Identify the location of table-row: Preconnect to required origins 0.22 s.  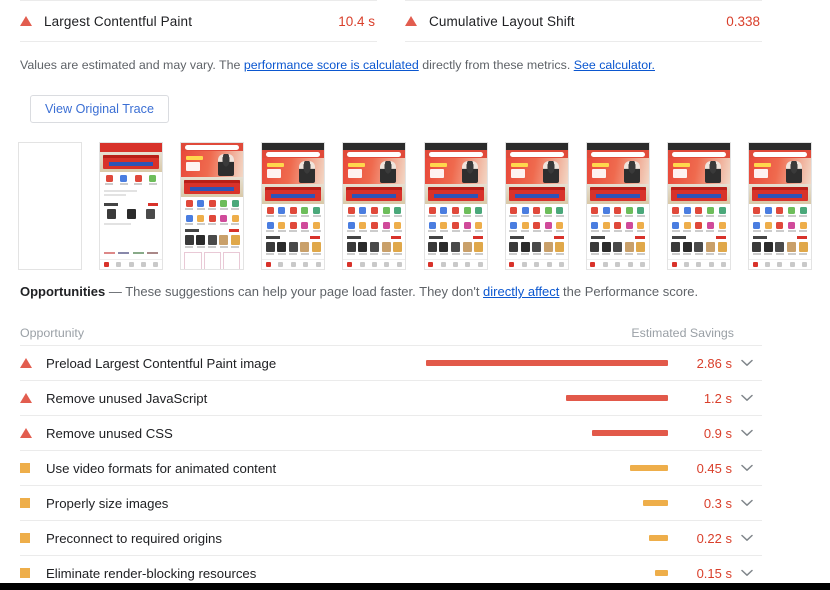
(391, 538).